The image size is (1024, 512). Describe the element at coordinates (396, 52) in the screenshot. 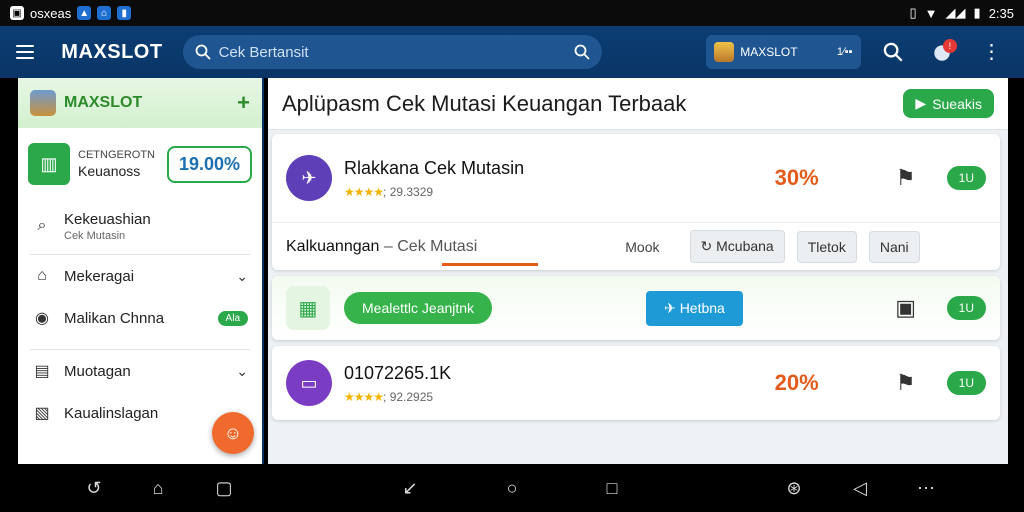

I see `search-input` at that location.